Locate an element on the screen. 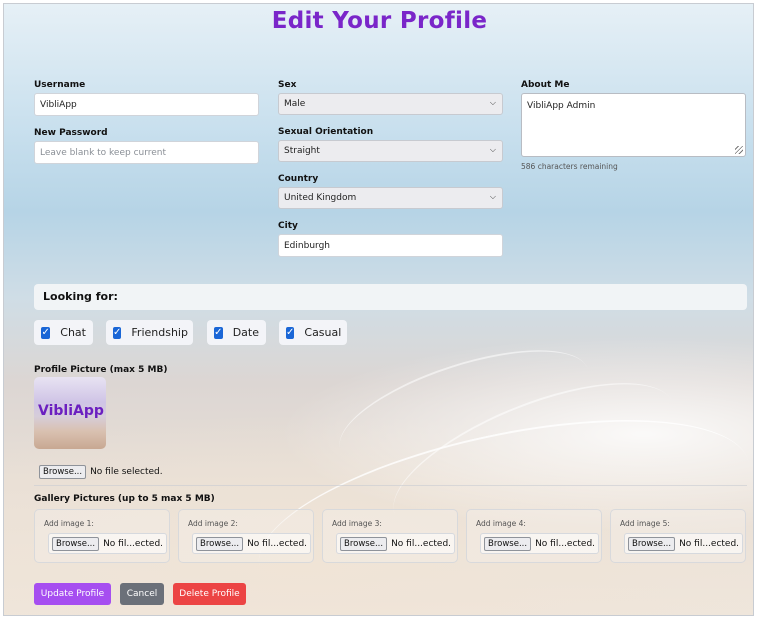 The width and height of the screenshot is (759, 620). profile-picture-preview: VibliApp is located at coordinates (70, 413).